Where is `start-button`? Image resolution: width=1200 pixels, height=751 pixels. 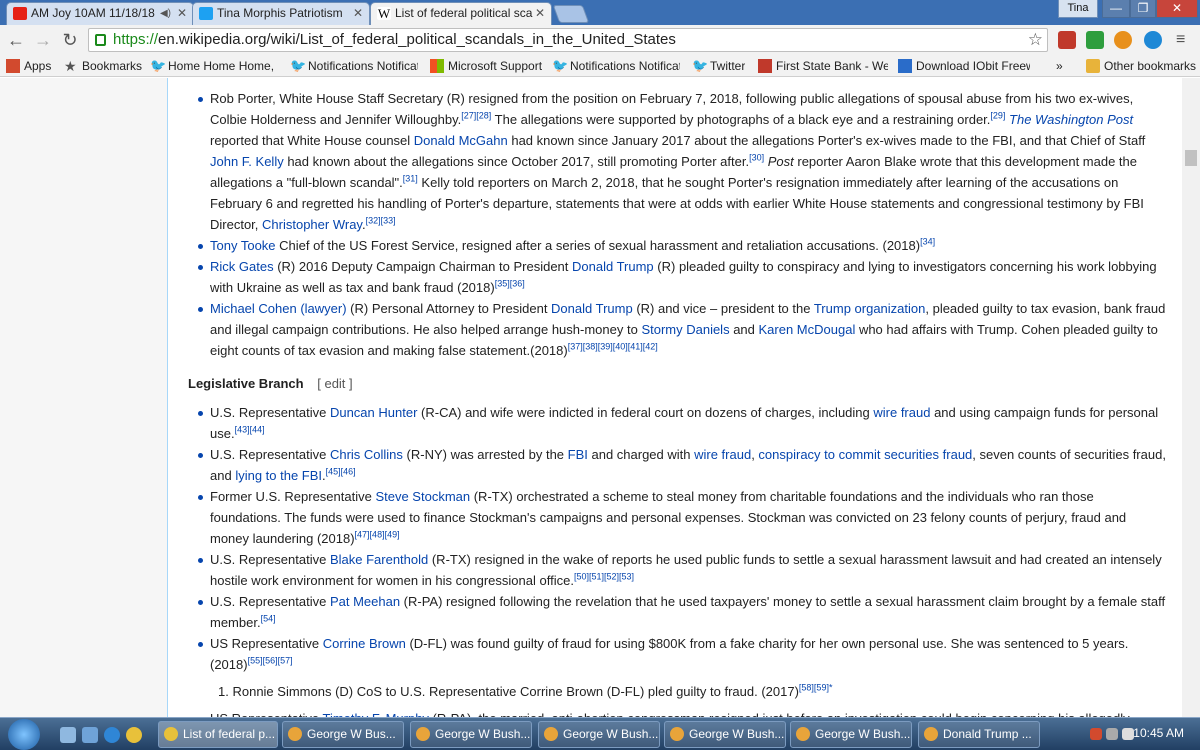
start-button is located at coordinates (24, 734).